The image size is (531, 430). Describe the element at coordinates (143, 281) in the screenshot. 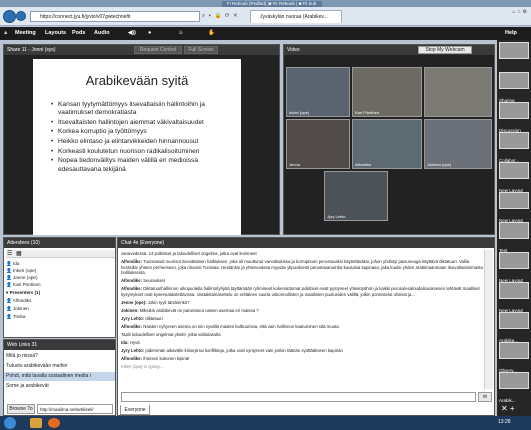

I see `chat-message: Alfondiks: Seuraukset` at that location.